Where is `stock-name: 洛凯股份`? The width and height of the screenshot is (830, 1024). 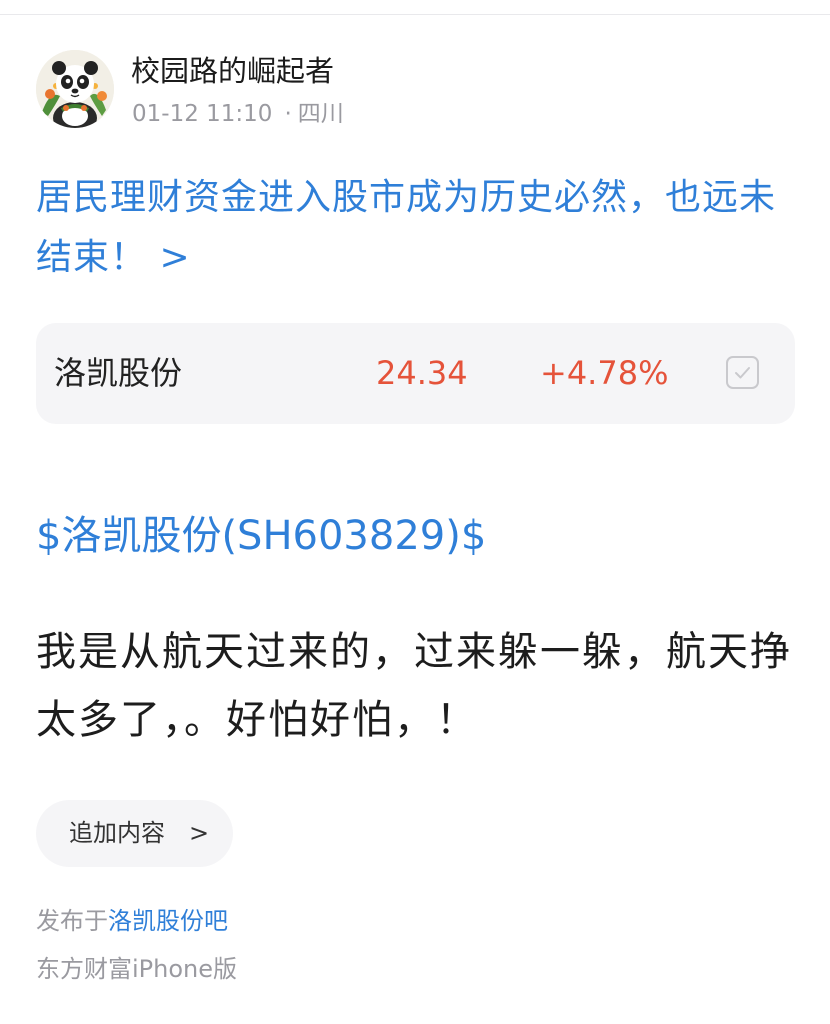 stock-name: 洛凯股份 is located at coordinates (118, 373).